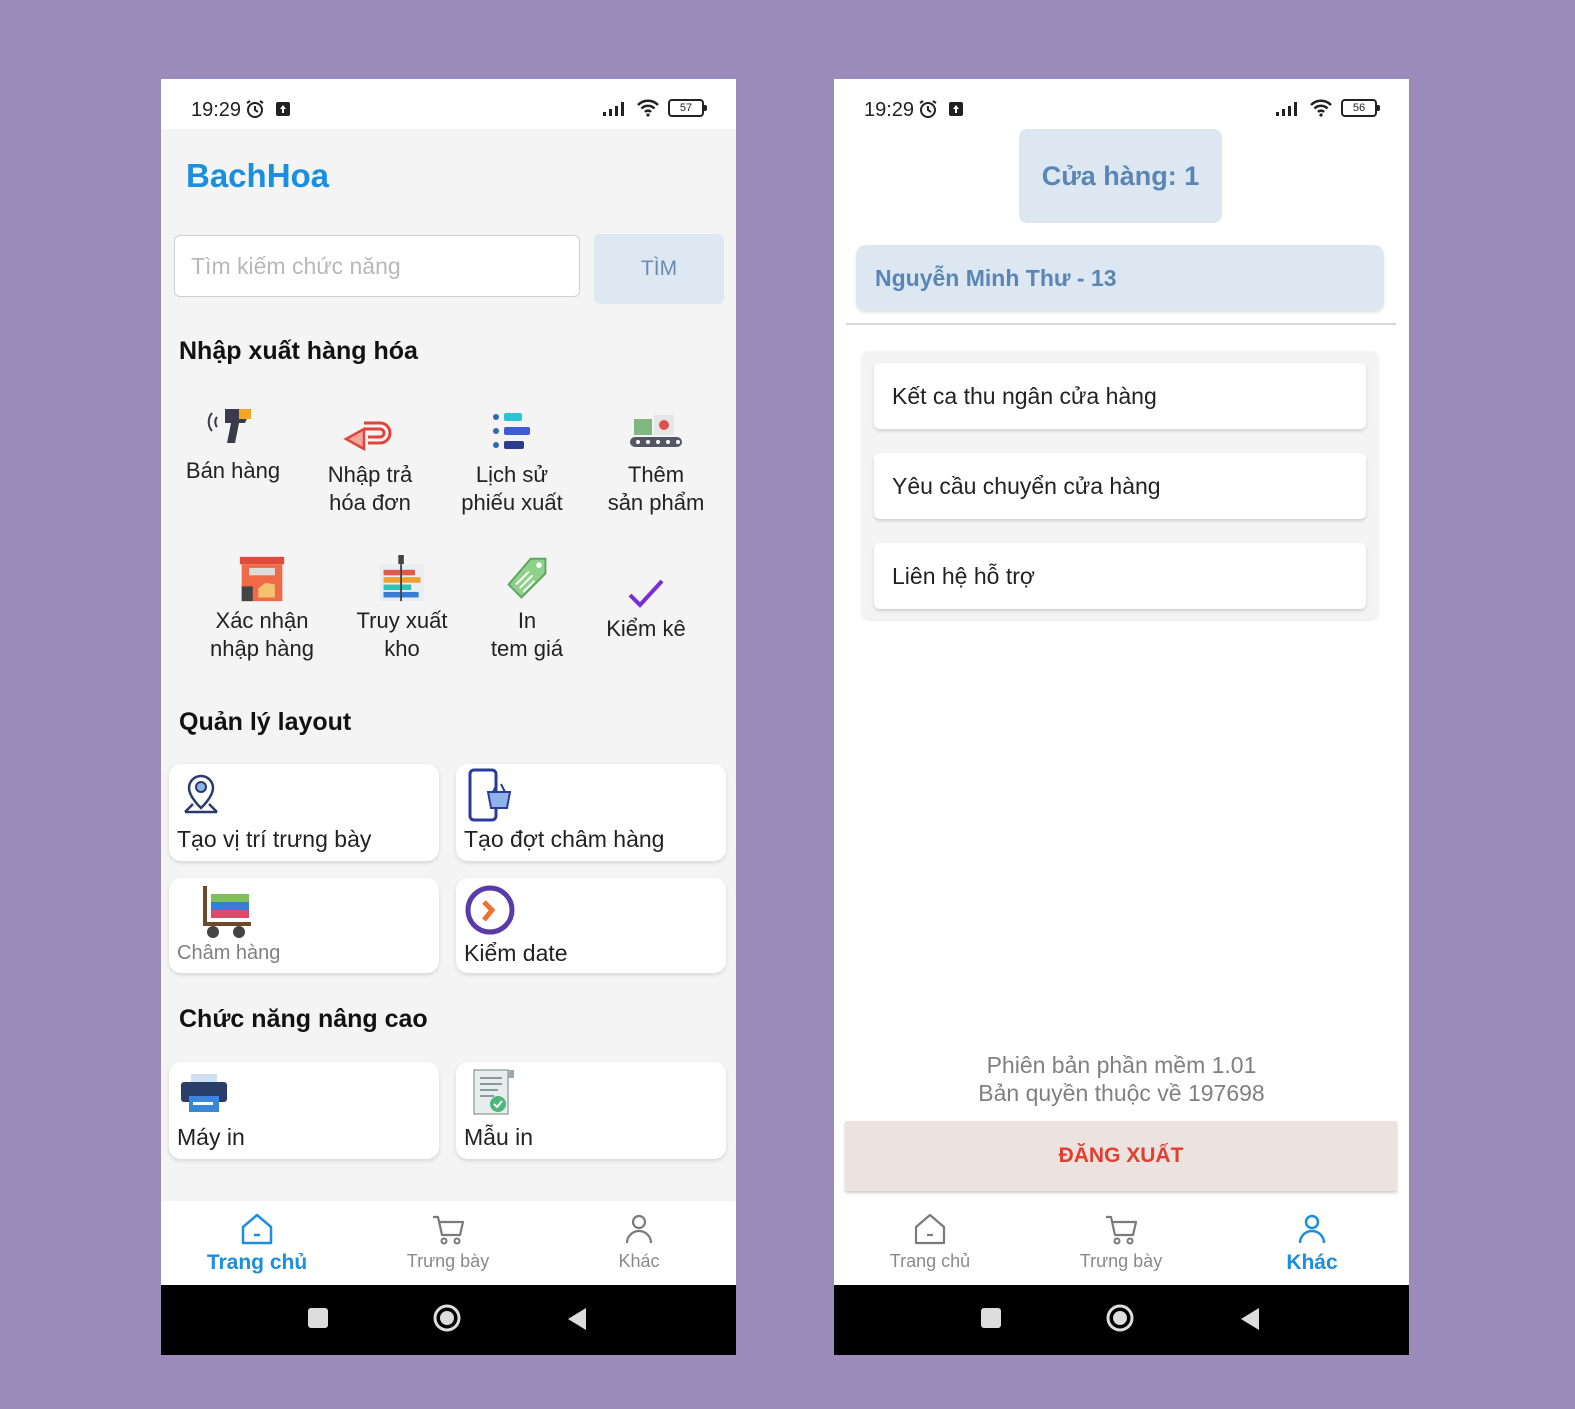 This screenshot has width=1575, height=1409. I want to click on version-line: Phiên bản phần mềm 1.01, so click(1121, 1065).